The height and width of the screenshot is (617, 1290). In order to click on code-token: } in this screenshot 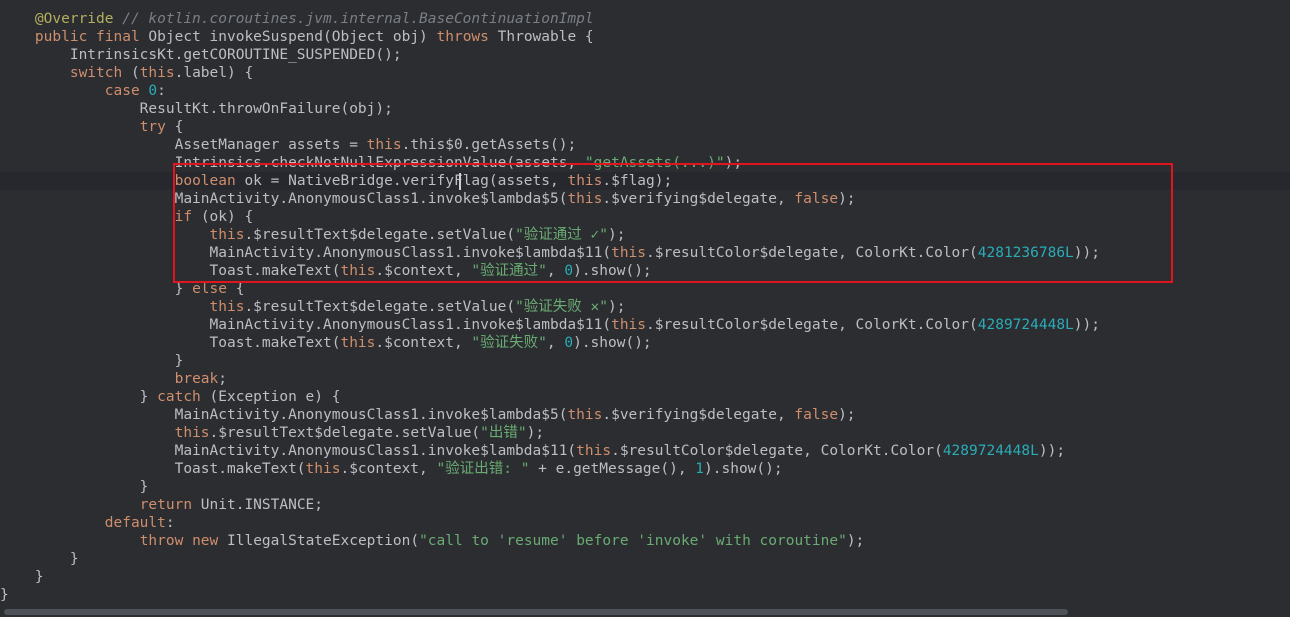, I will do `click(96, 289)`.